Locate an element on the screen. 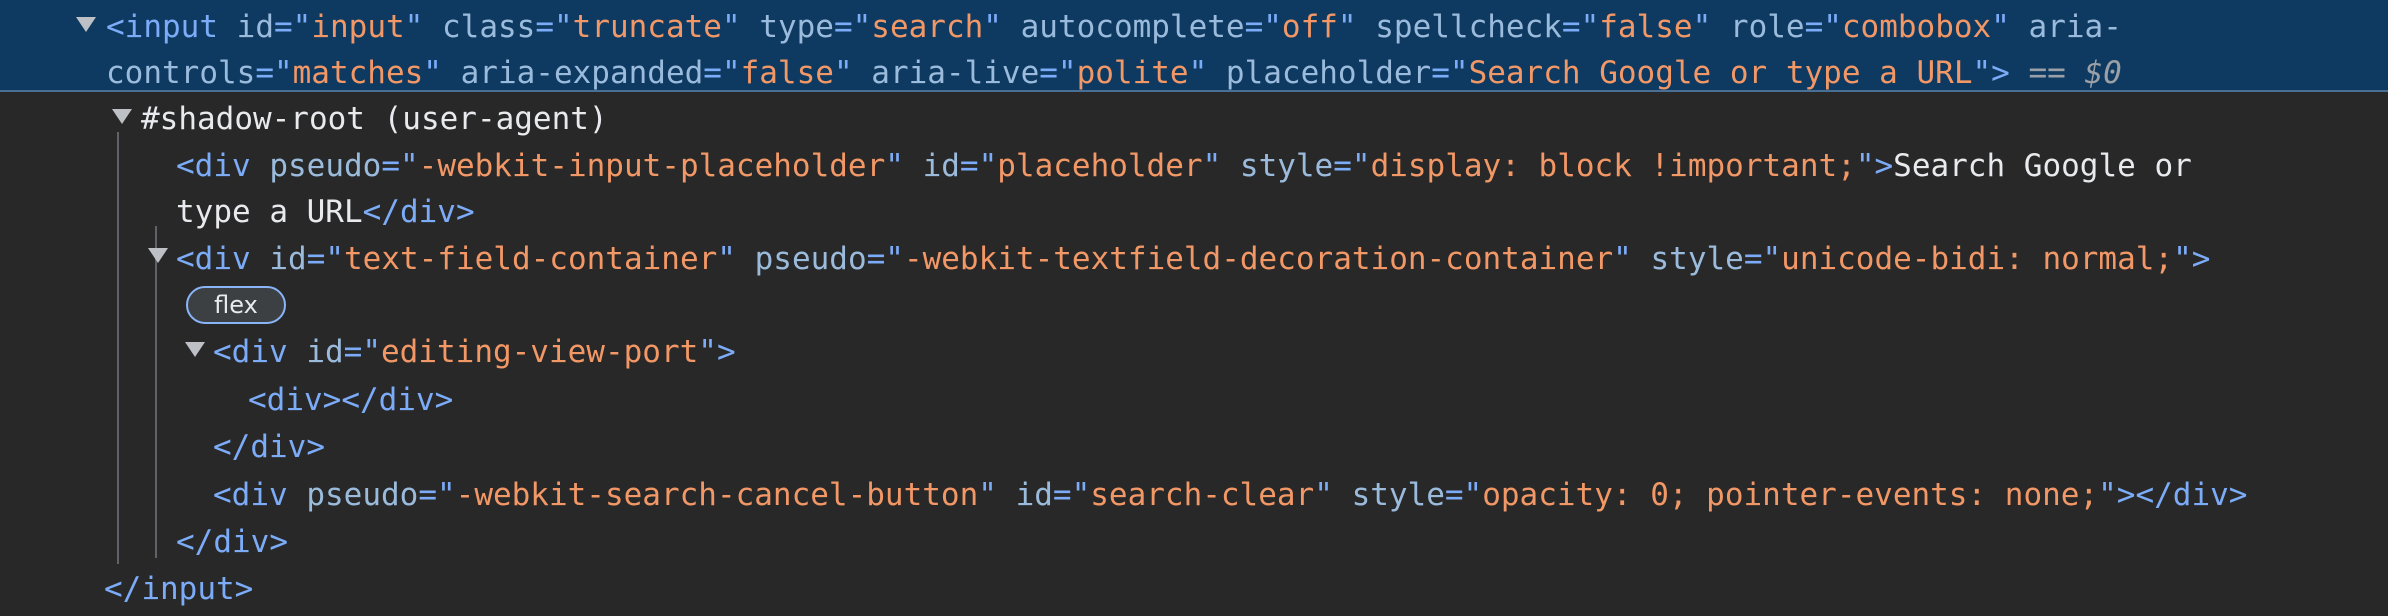 The image size is (2388, 616). eq-marker: == is located at coordinates (2047, 73).